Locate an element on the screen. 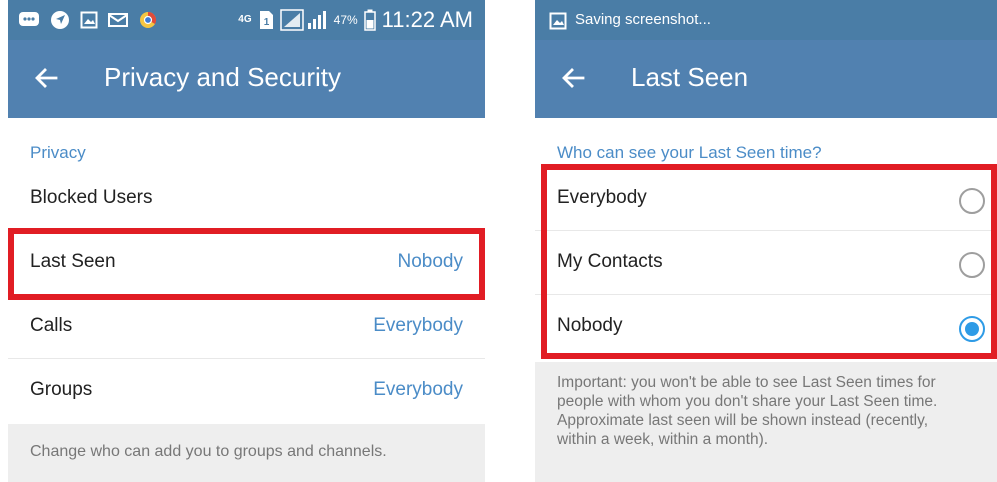  row-label: Last Seen is located at coordinates (73, 261).